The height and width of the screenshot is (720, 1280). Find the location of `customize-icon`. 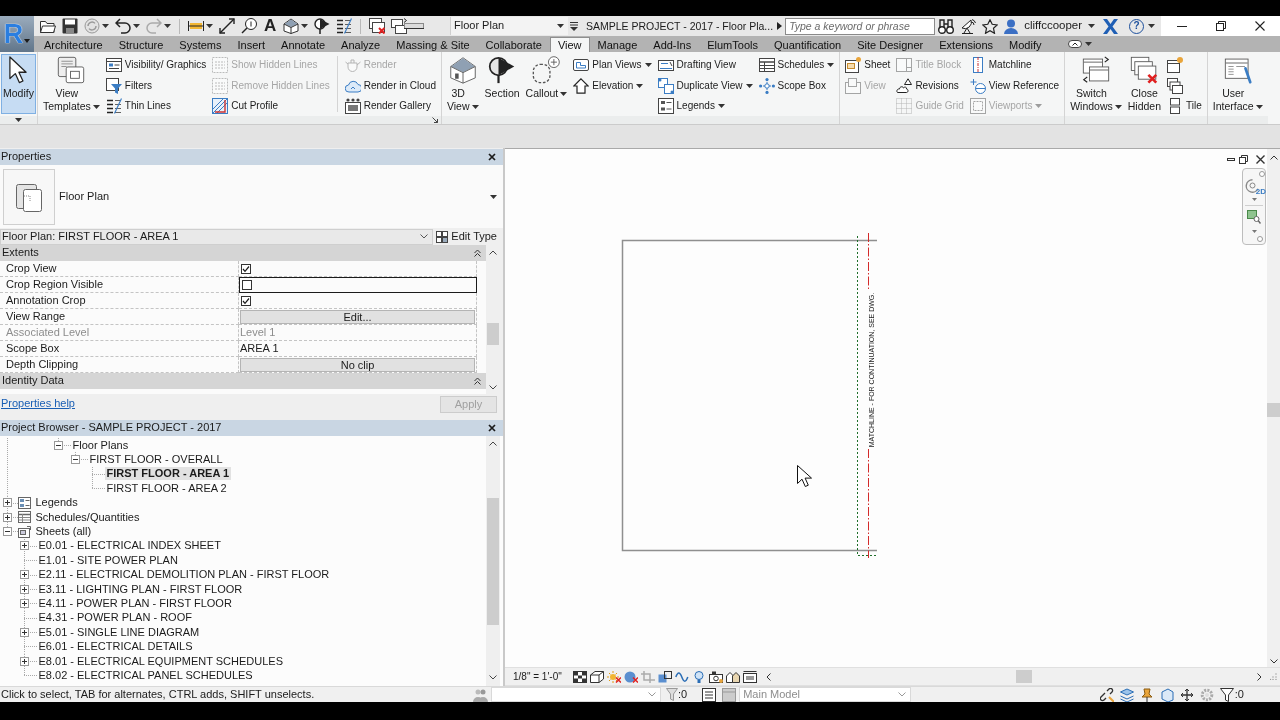

customize-icon is located at coordinates (574, 26).